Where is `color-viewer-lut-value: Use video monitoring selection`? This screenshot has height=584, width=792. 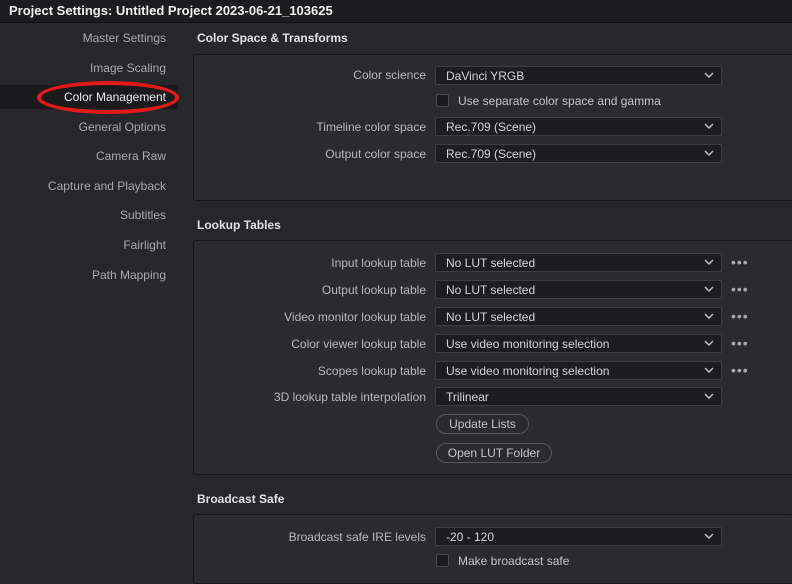
color-viewer-lut-value: Use video monitoring selection is located at coordinates (528, 344).